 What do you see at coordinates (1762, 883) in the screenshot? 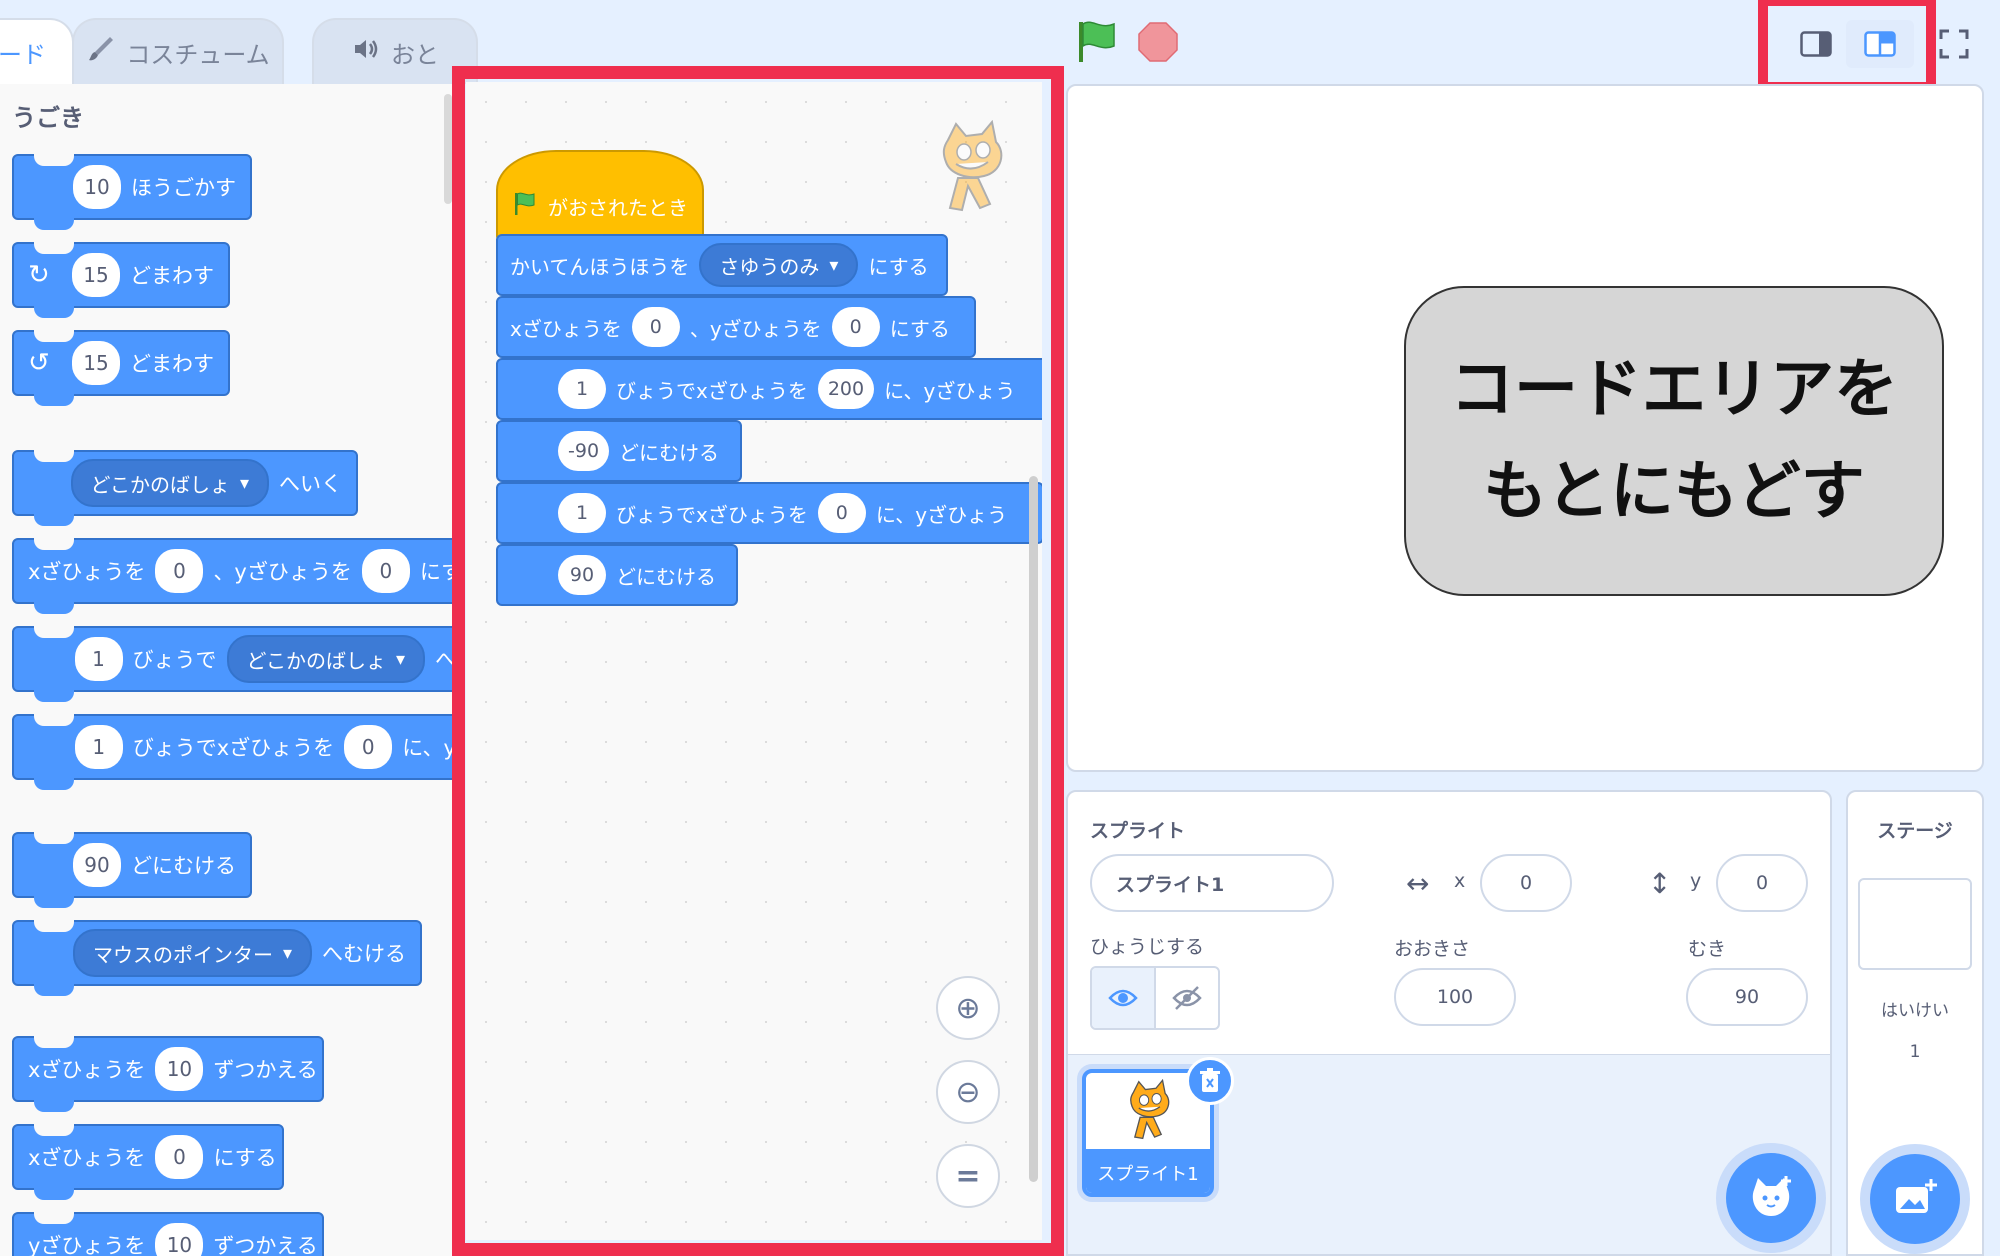
I see `y-input: 0` at bounding box center [1762, 883].